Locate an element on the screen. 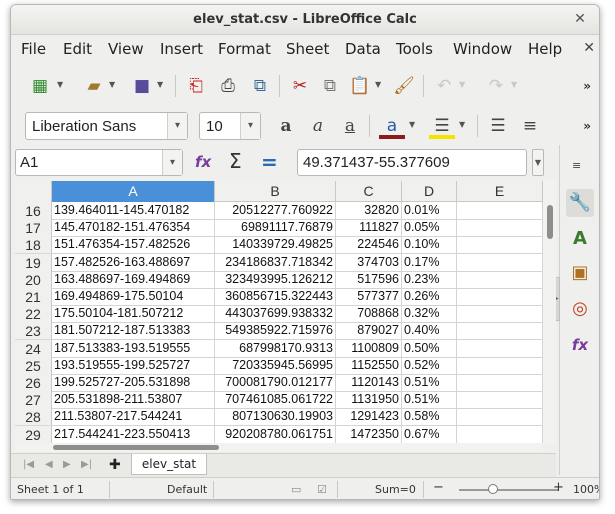 The height and width of the screenshot is (514, 615). cell-b: 687998170.9313 is located at coordinates (275, 348).